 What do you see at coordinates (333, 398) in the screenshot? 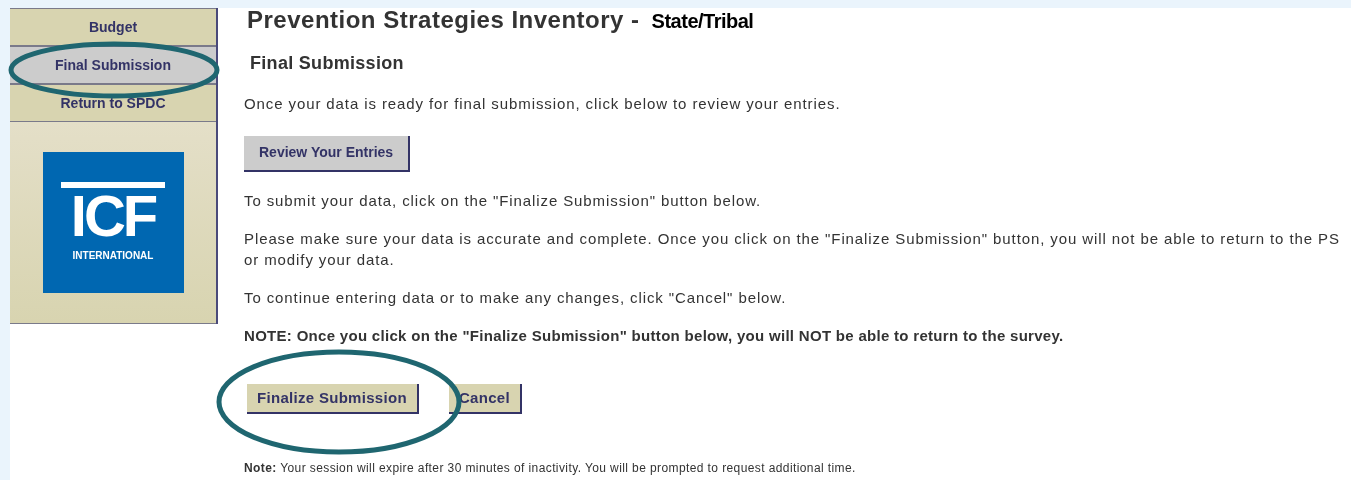
I see `form-button: Finalize Submission` at bounding box center [333, 398].